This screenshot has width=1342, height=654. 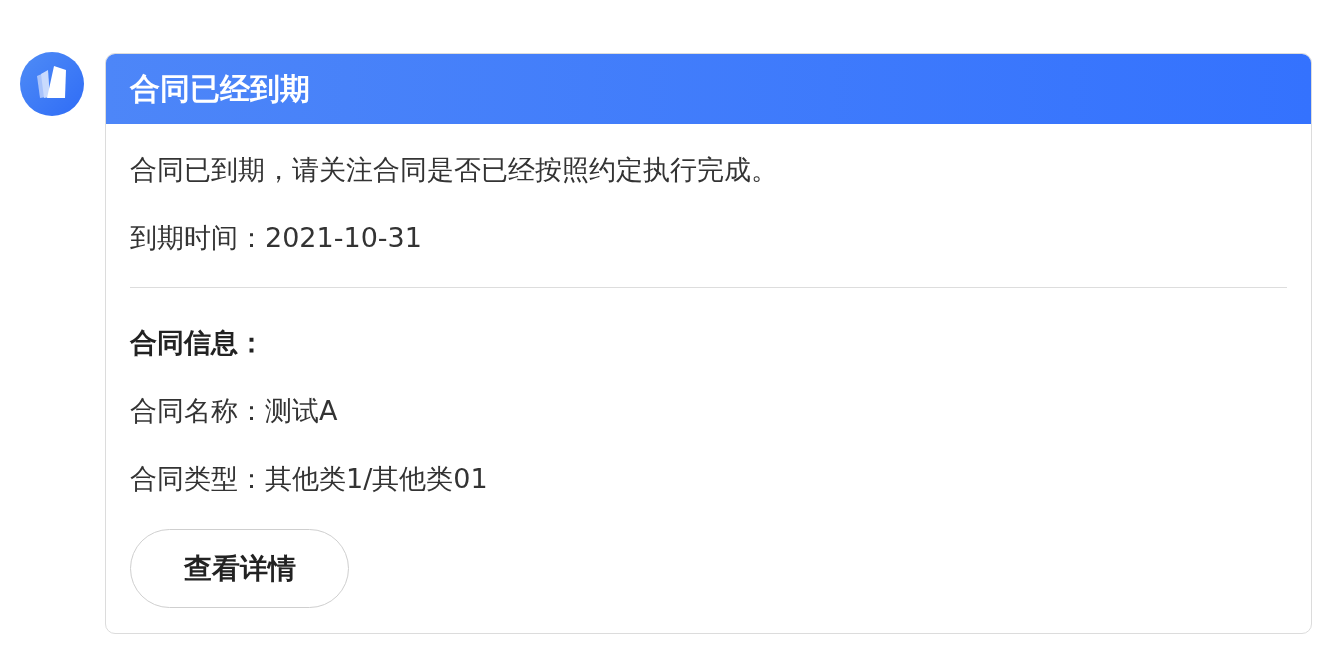 What do you see at coordinates (197, 343) in the screenshot?
I see `section-heading: 合同信息：` at bounding box center [197, 343].